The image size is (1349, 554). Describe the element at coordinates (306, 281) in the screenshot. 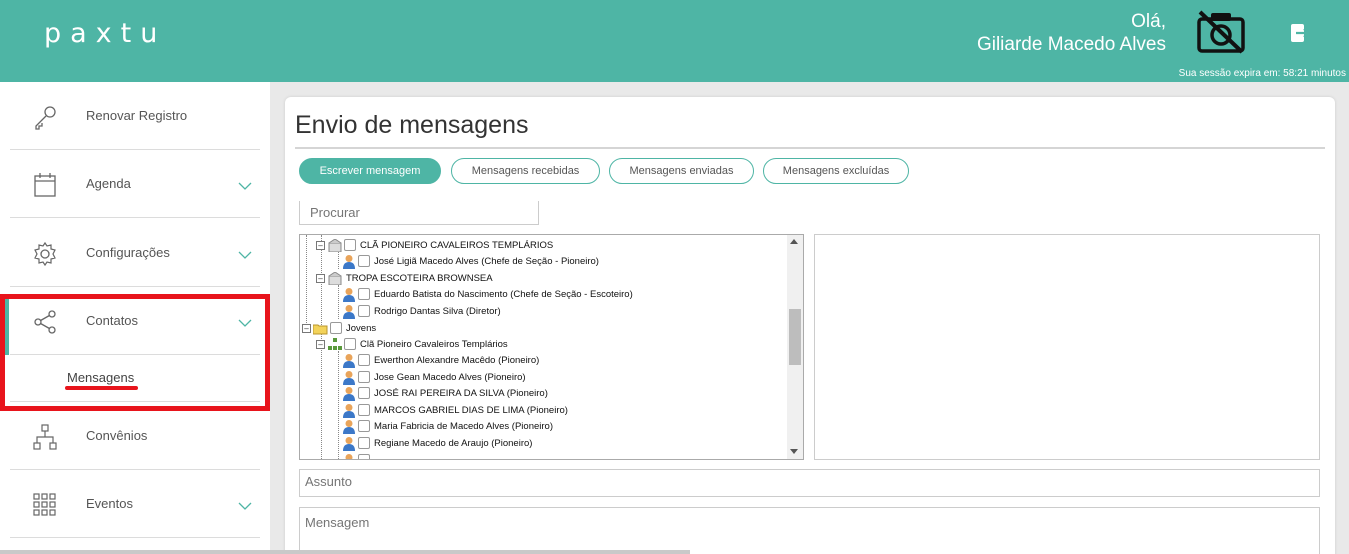

I see `tree-connector` at that location.